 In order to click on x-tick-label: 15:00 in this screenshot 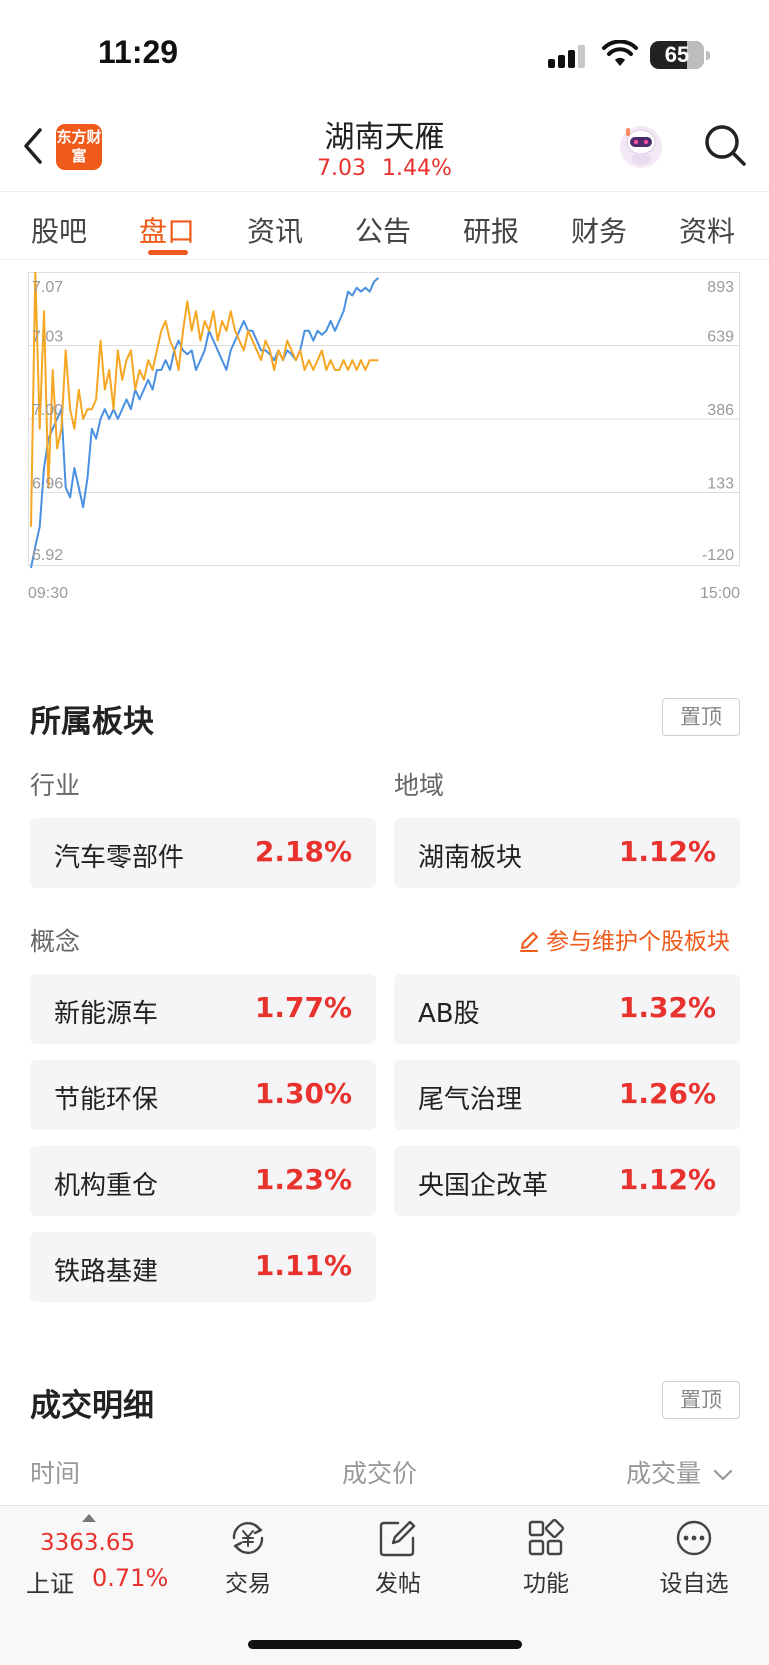, I will do `click(720, 593)`.